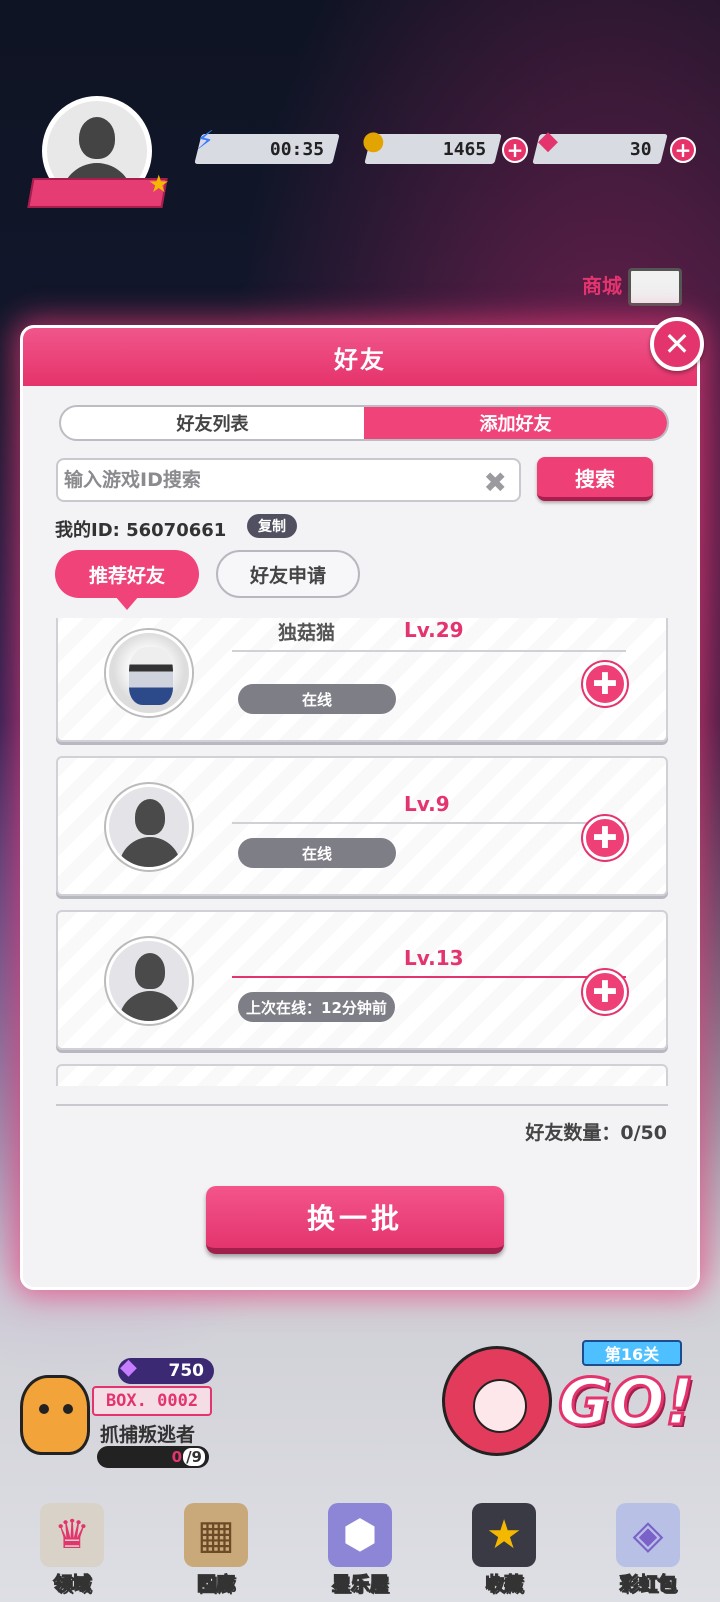 The width and height of the screenshot is (720, 1602). I want to click on bottom-navbar: ♛ 领域 ▦ 回廊 ⬢ 星乐屋 ★ 收藏 ◈ 彩虹包, so click(360, 1550).